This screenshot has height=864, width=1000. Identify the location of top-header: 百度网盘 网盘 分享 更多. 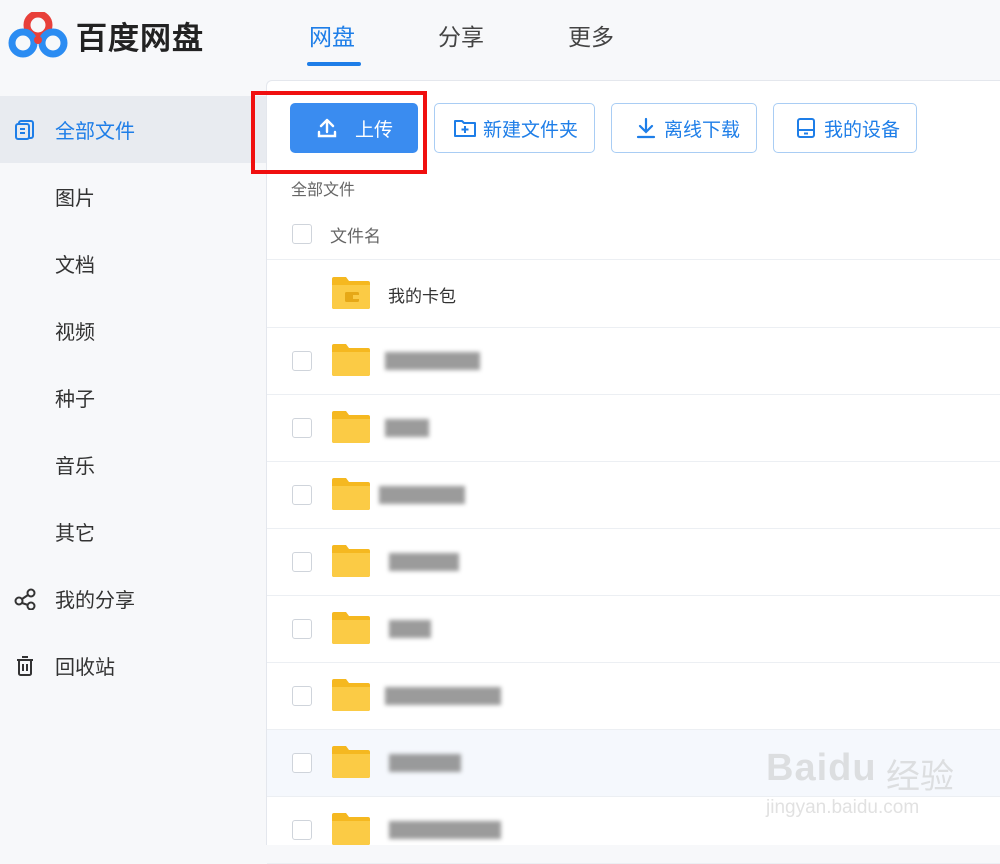
(500, 40).